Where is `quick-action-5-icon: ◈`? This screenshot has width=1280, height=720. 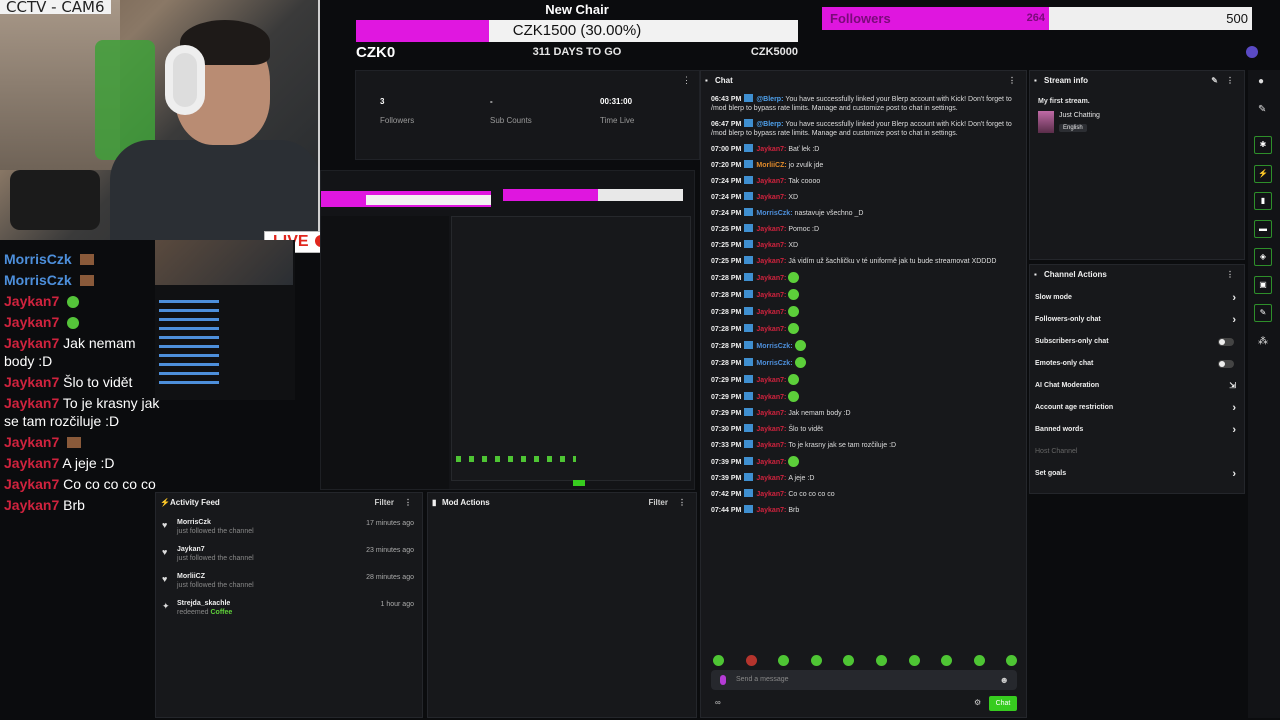 quick-action-5-icon: ◈ is located at coordinates (1263, 257).